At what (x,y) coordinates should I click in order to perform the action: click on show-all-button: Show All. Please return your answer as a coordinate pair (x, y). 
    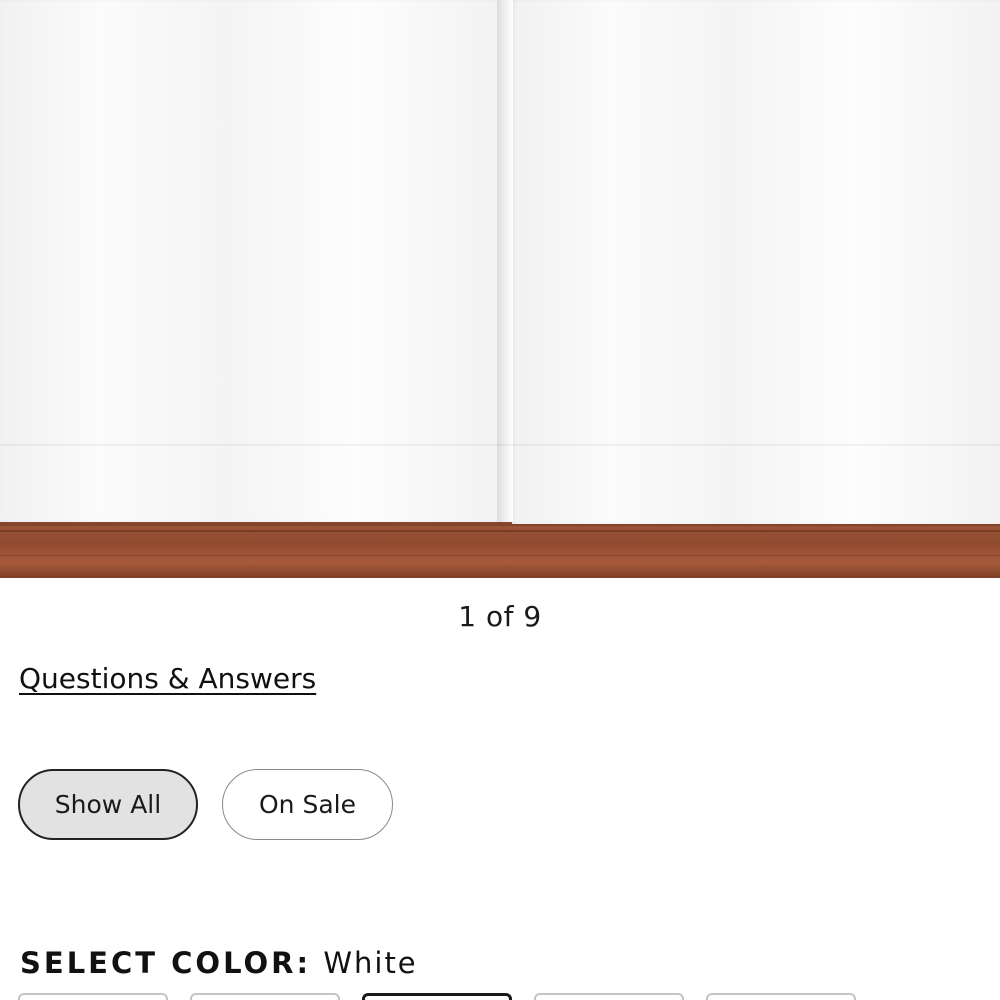
    Looking at the image, I should click on (108, 804).